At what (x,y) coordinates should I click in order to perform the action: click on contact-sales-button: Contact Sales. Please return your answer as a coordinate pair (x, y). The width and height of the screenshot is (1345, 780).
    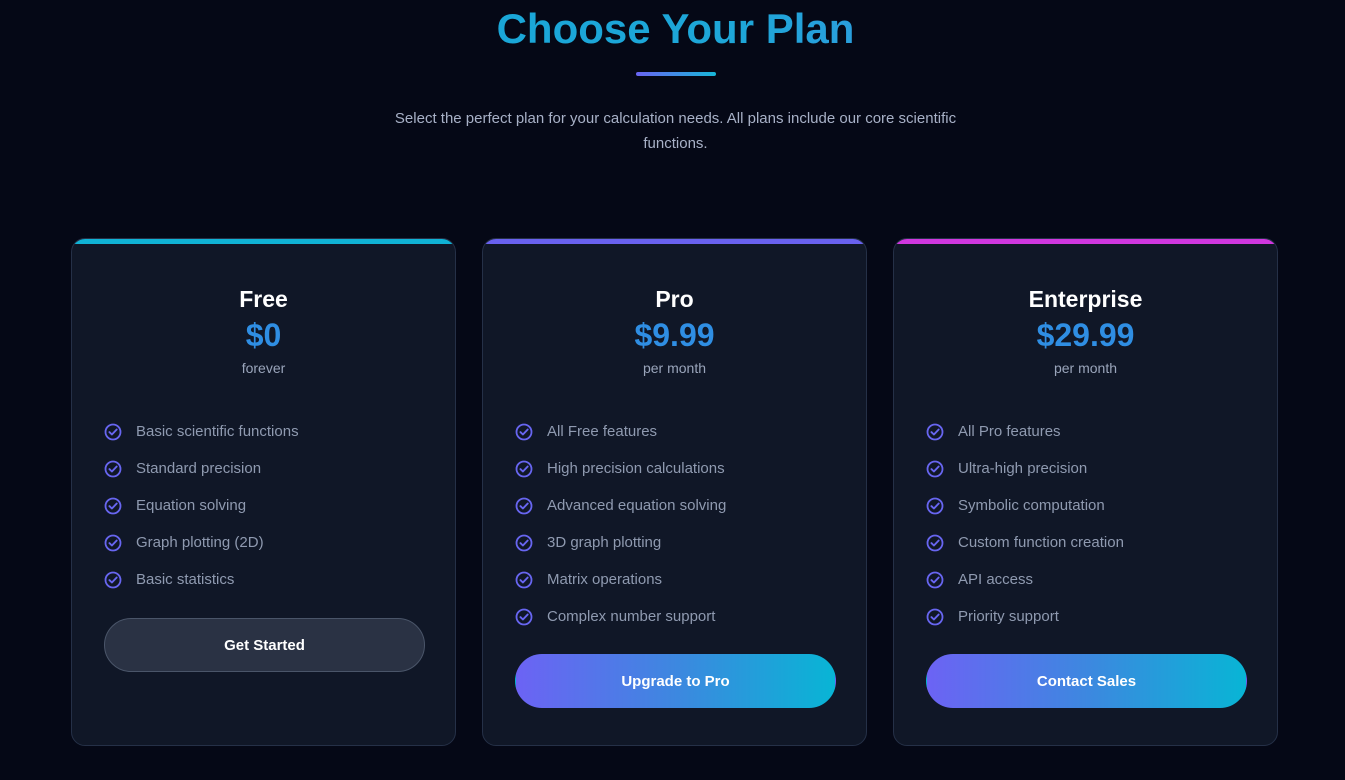
    Looking at the image, I should click on (1086, 681).